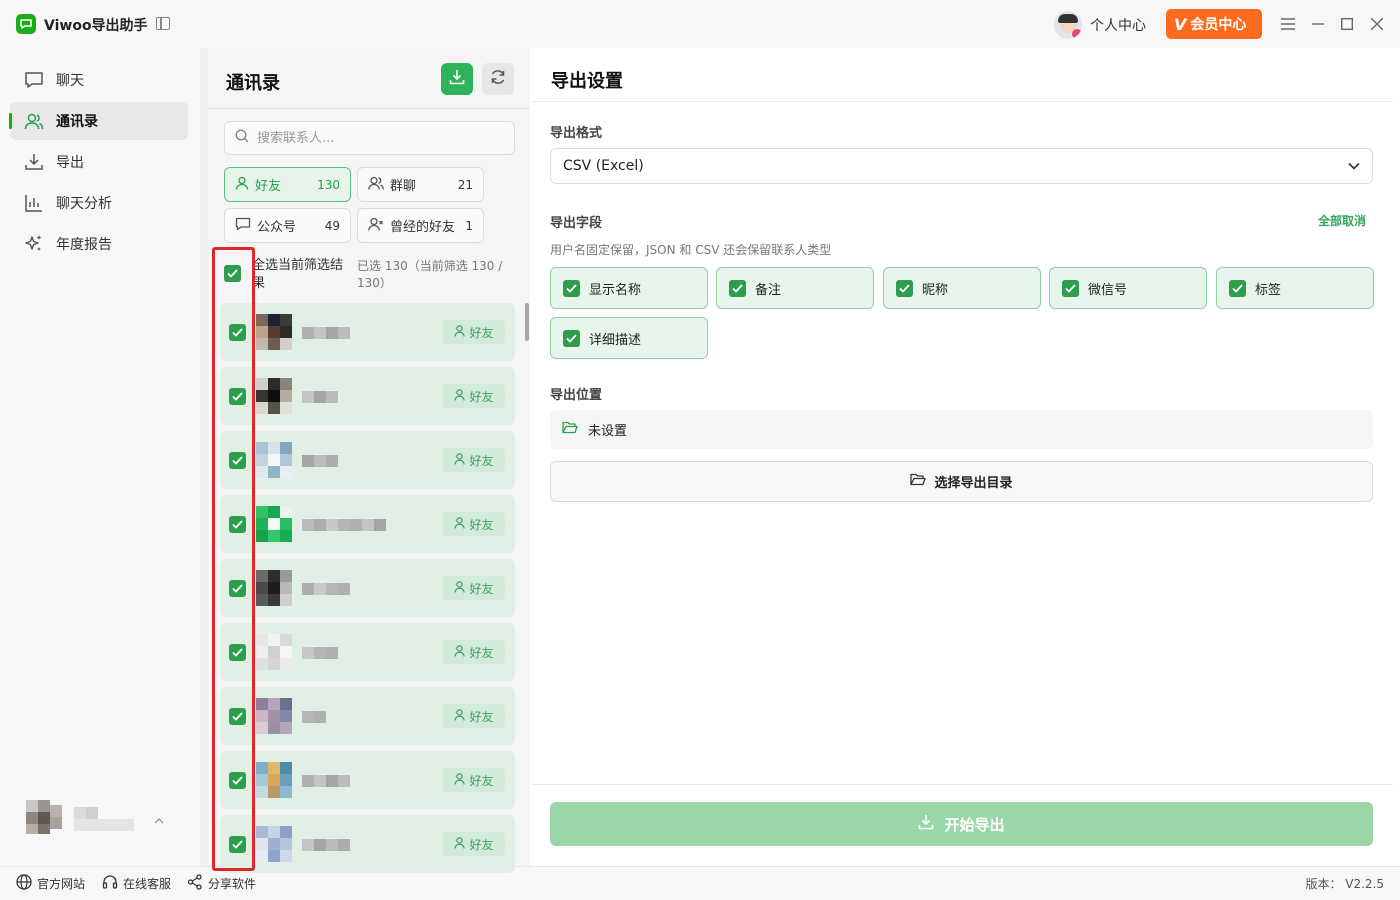 Image resolution: width=1400 pixels, height=900 pixels. I want to click on vip-center-button: V 会员中心, so click(1214, 24).